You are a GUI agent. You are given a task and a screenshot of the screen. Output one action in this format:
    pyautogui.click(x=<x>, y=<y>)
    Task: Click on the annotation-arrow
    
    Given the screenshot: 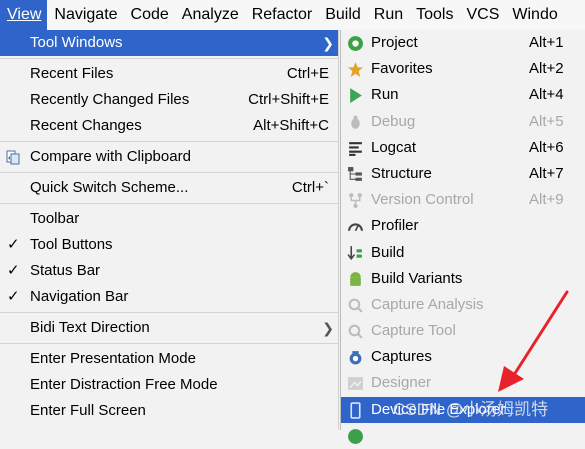 What is the action you would take?
    pyautogui.click(x=533, y=341)
    